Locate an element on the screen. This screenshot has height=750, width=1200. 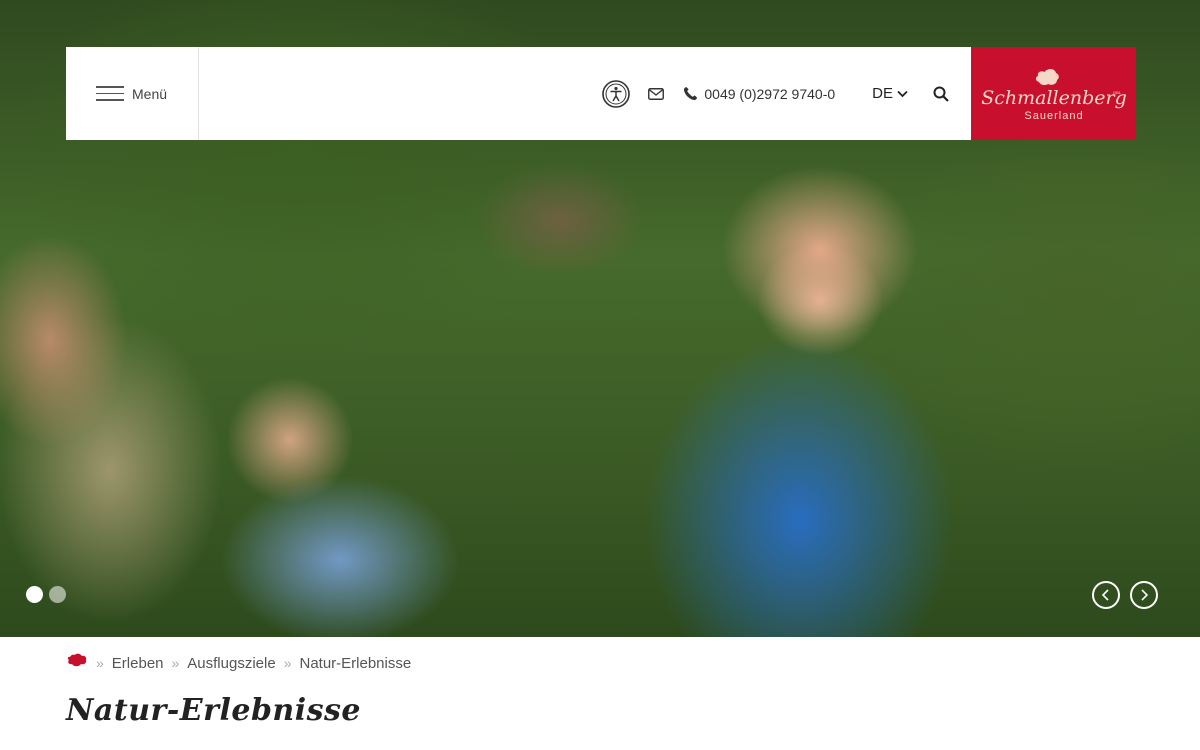
slider-next-button is located at coordinates (1144, 595).